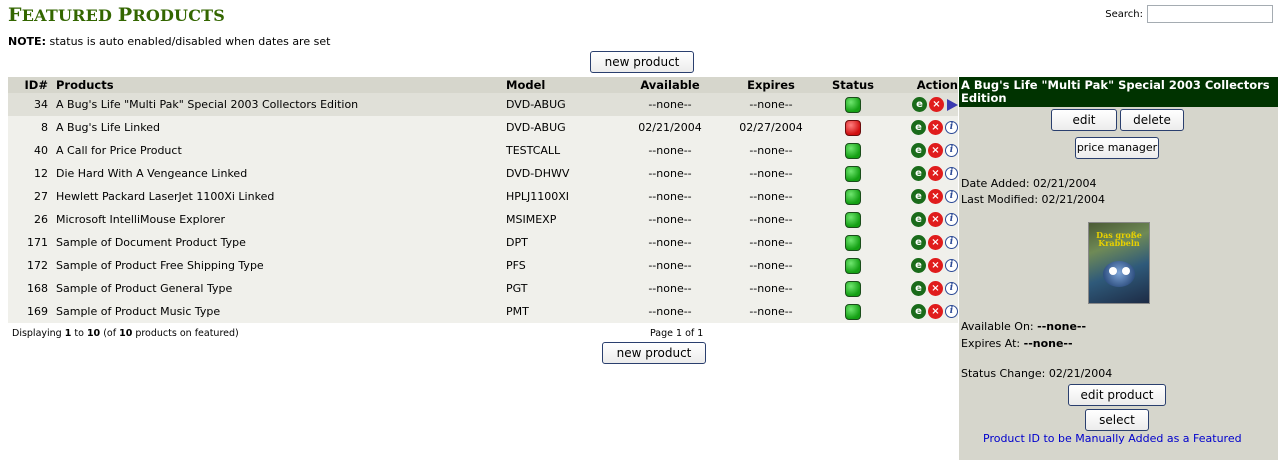 Image resolution: width=1278 pixels, height=468 pixels. Describe the element at coordinates (1048, 343) in the screenshot. I see `expires-at-value: --none--` at that location.